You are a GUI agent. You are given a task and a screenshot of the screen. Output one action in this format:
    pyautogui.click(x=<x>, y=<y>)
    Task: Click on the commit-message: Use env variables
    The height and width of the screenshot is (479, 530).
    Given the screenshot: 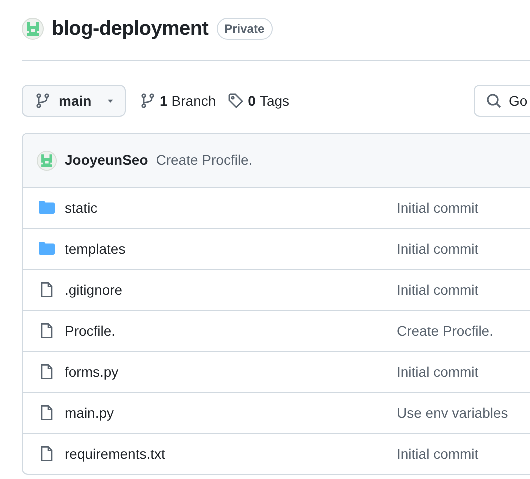 What is the action you would take?
    pyautogui.click(x=452, y=413)
    